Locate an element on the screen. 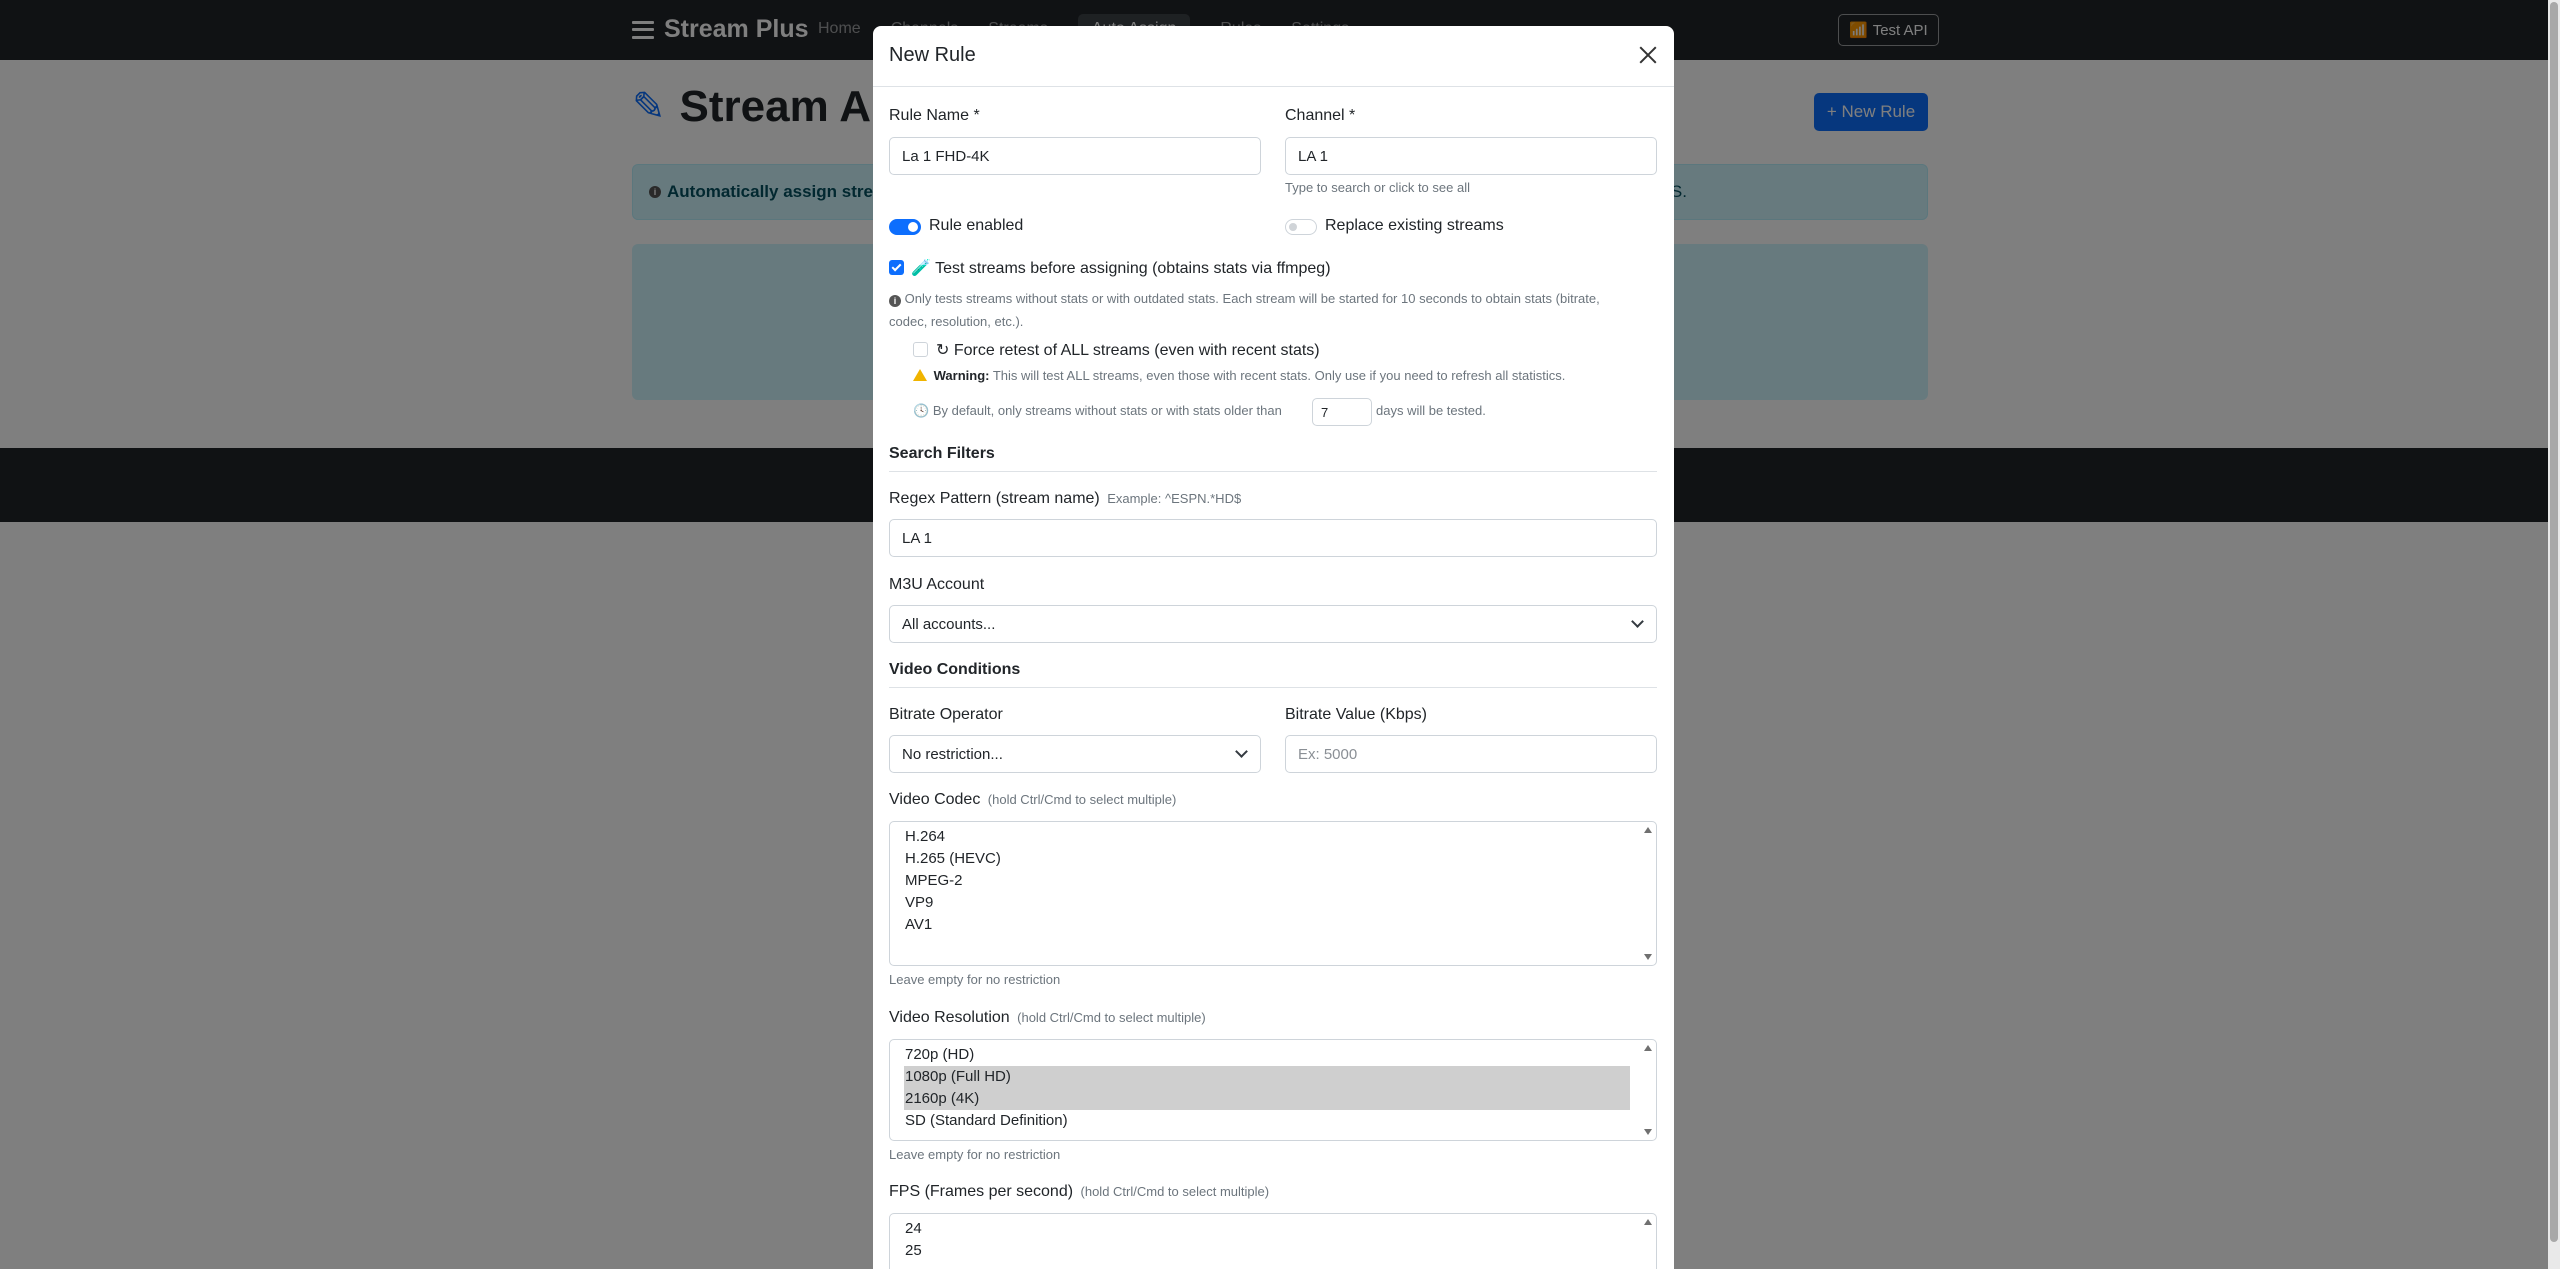  m3u-label: M3U Account is located at coordinates (937, 584).